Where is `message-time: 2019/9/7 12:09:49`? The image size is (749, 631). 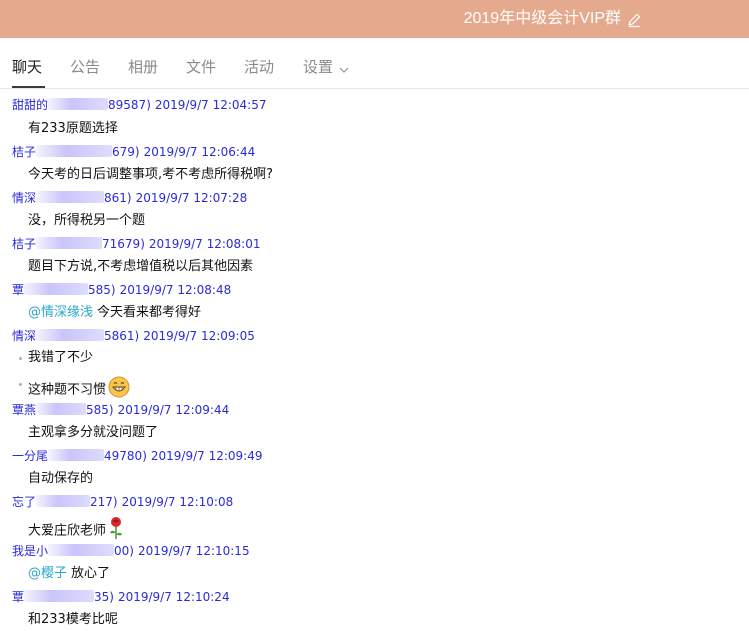
message-time: 2019/9/7 12:09:49 is located at coordinates (206, 456).